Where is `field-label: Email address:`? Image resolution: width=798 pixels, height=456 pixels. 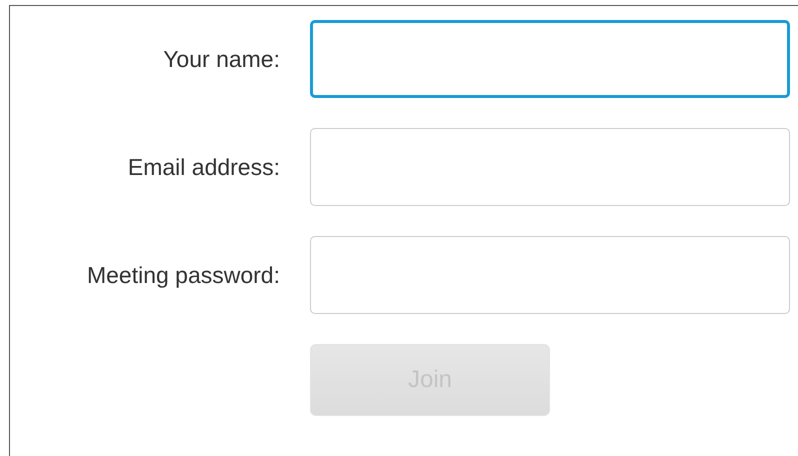
field-label: Email address: is located at coordinates (203, 167).